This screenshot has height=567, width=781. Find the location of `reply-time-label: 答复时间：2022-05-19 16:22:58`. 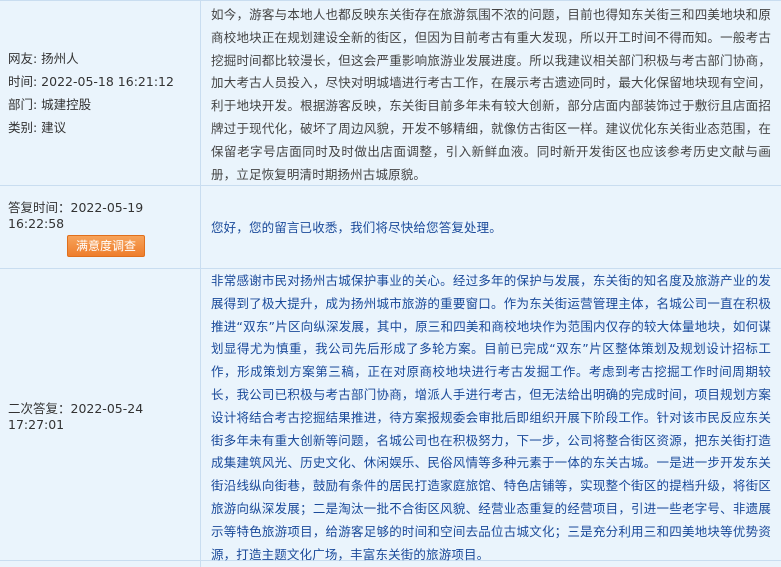

reply-time-label: 答复时间：2022-05-19 16:22:58 is located at coordinates (76, 215).